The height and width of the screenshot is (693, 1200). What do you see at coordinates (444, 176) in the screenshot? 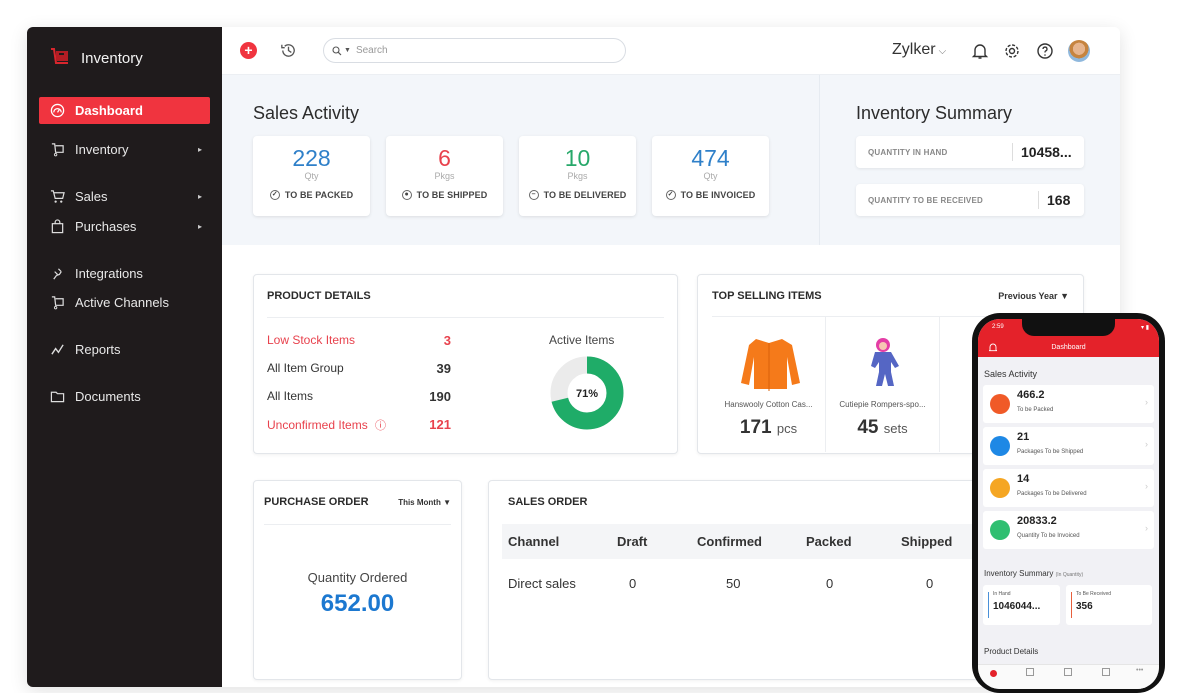
I see `sales-card-to-be-shipped: 6 Pkgs ● TO BE SHIPPED` at bounding box center [444, 176].